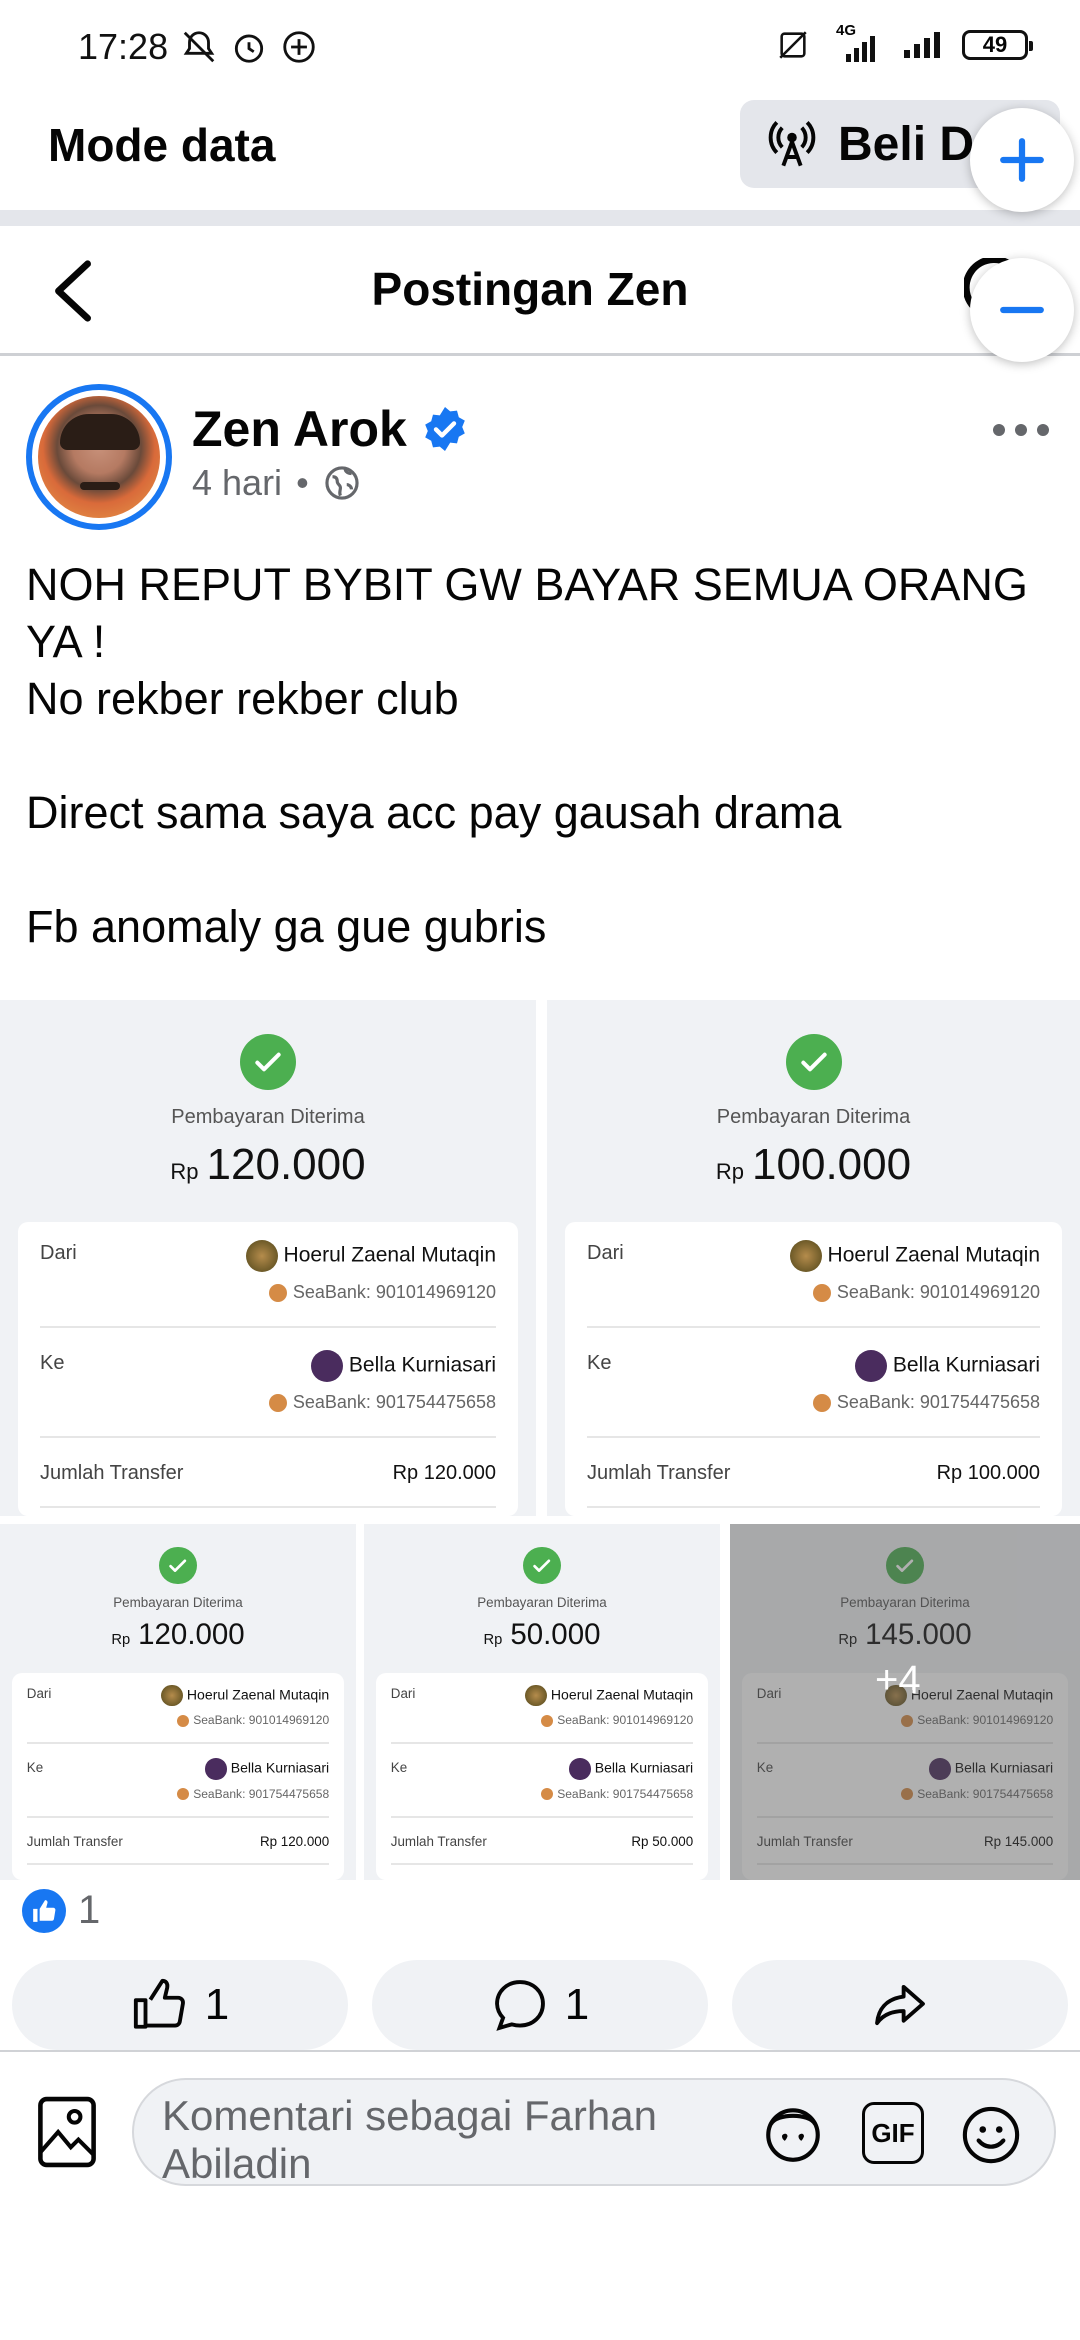  What do you see at coordinates (519, 2005) in the screenshot?
I see `comment-bubble-icon` at bounding box center [519, 2005].